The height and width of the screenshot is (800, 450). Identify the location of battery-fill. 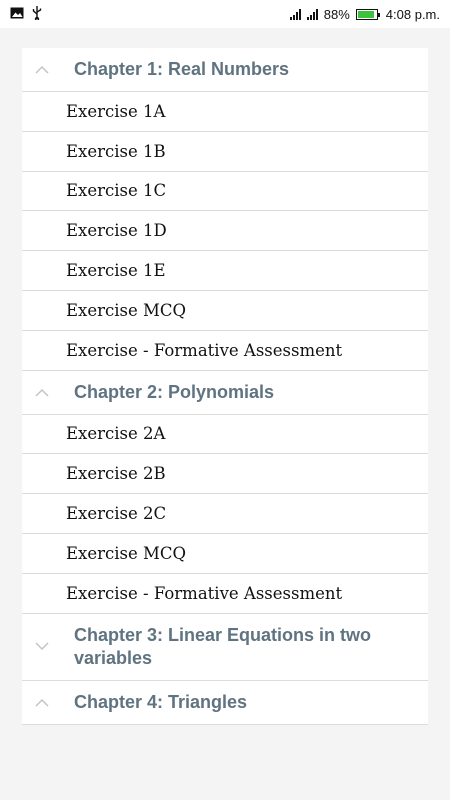
(365, 14).